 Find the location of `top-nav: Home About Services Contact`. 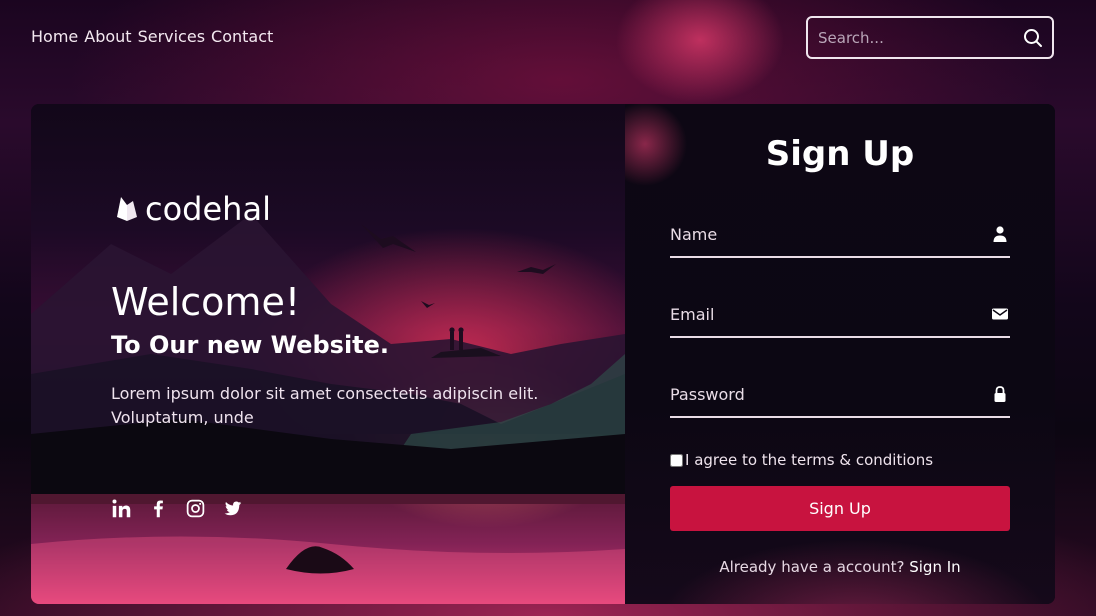

top-nav: Home About Services Contact is located at coordinates (152, 36).